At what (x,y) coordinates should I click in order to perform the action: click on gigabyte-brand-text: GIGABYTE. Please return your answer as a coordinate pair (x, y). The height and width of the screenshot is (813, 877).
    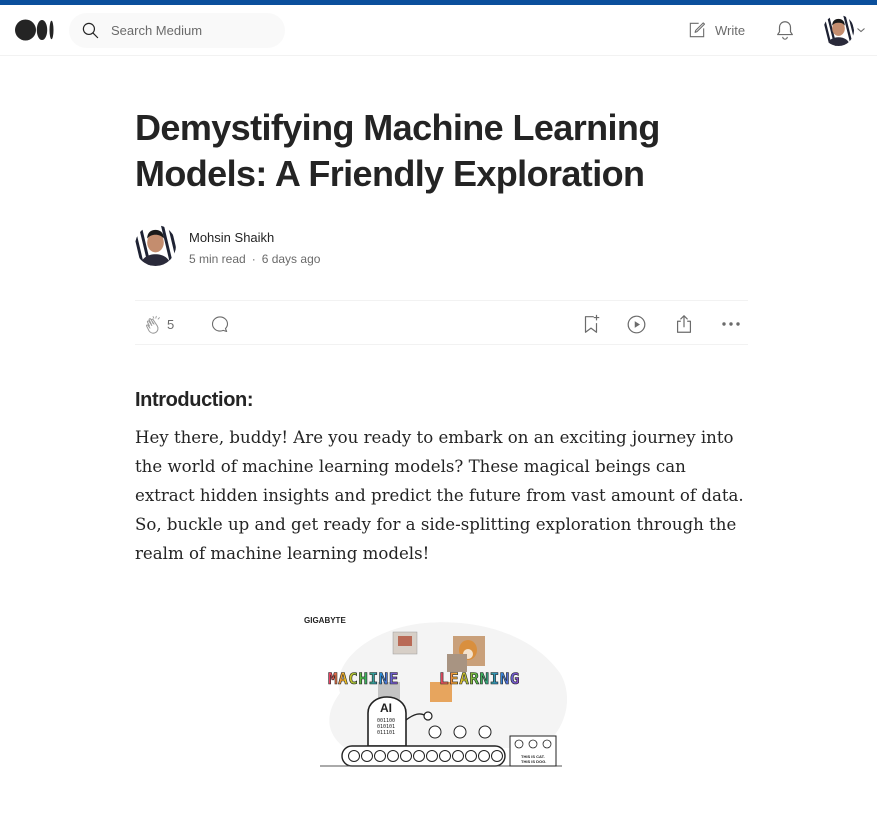
    Looking at the image, I should click on (325, 620).